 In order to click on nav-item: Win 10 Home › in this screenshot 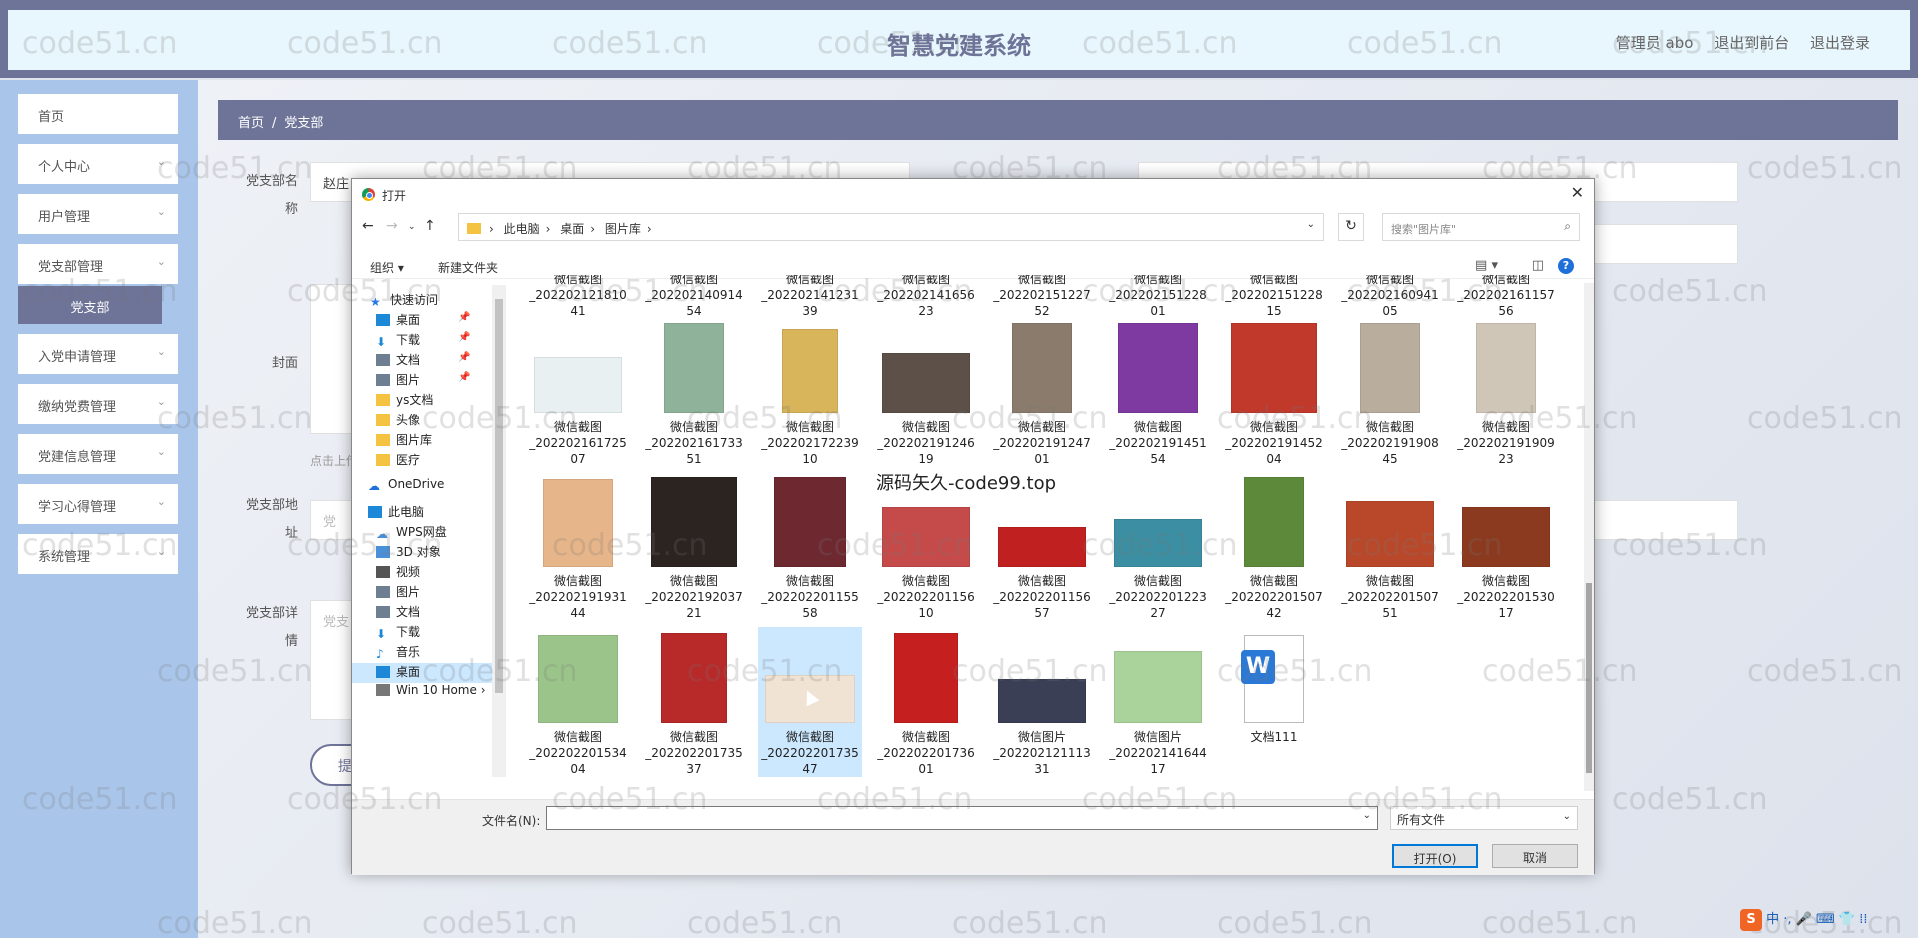, I will do `click(422, 693)`.